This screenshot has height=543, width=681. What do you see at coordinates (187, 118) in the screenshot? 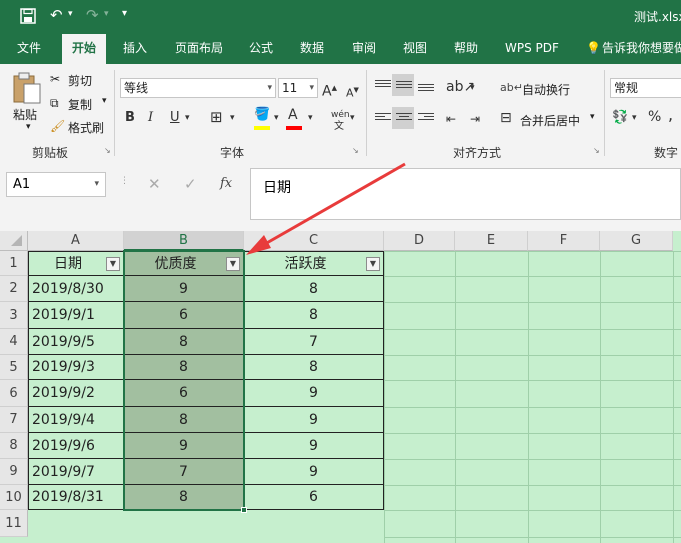
I see `underline-dropdown-icon: ▾` at bounding box center [187, 118].